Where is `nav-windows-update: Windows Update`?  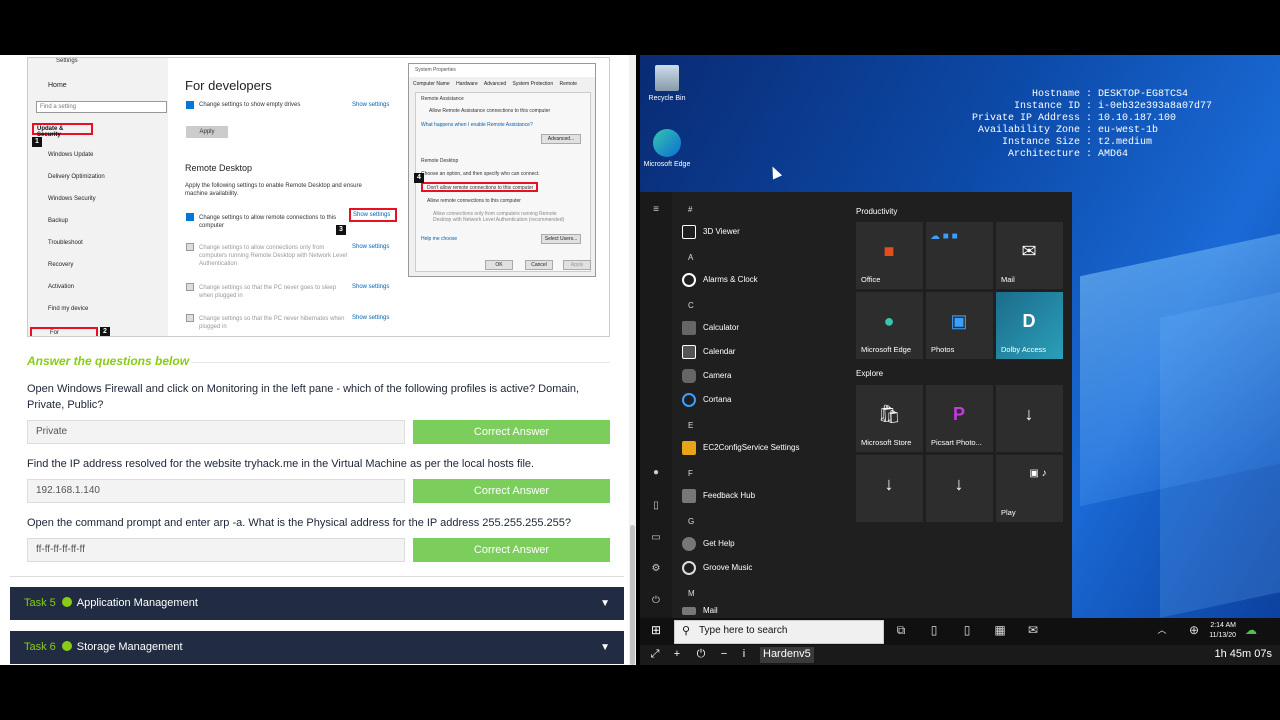 nav-windows-update: Windows Update is located at coordinates (71, 155).